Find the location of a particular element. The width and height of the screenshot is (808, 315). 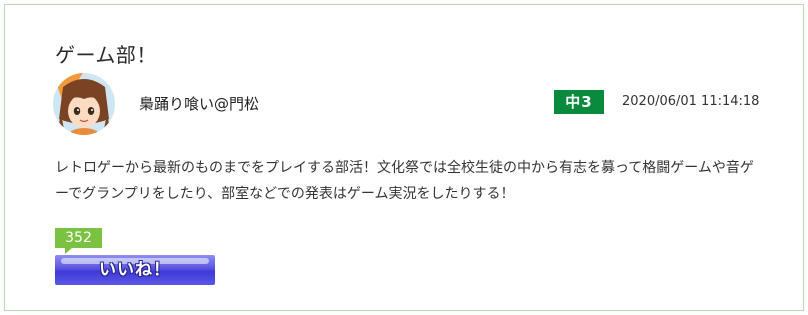

like-button: いいね！ is located at coordinates (135, 270).